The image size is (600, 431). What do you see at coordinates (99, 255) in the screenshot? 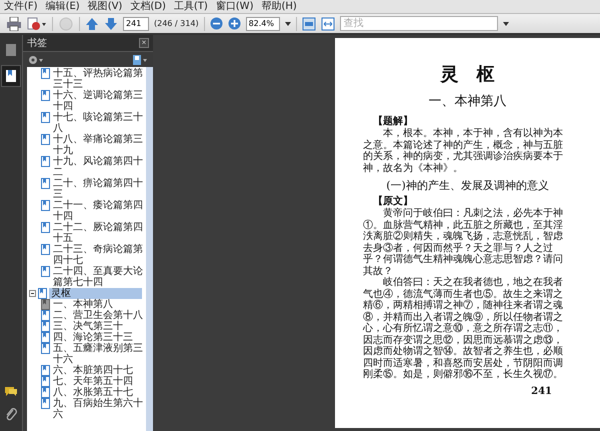
I see `bookmark-item: 二十三、奇病论篇第四十七` at bounding box center [99, 255].